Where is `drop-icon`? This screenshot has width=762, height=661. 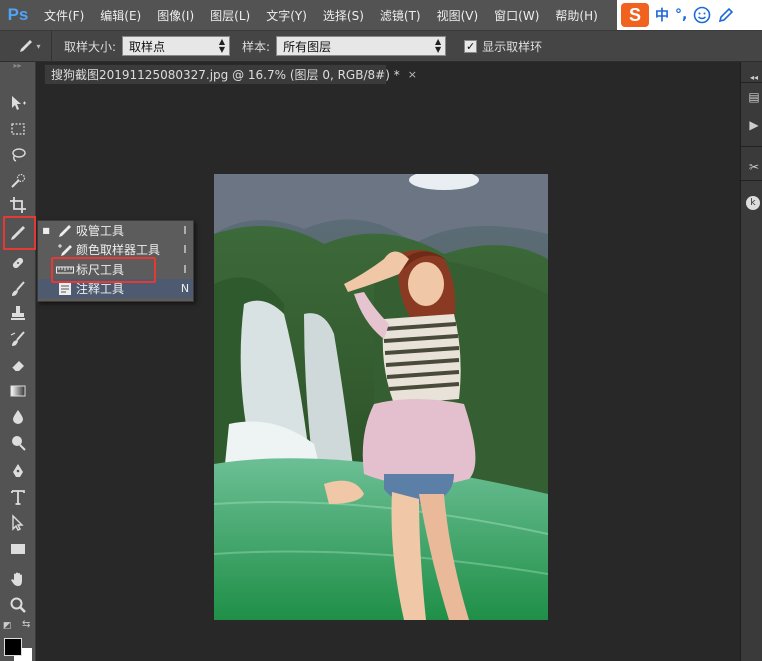 drop-icon is located at coordinates (18, 417).